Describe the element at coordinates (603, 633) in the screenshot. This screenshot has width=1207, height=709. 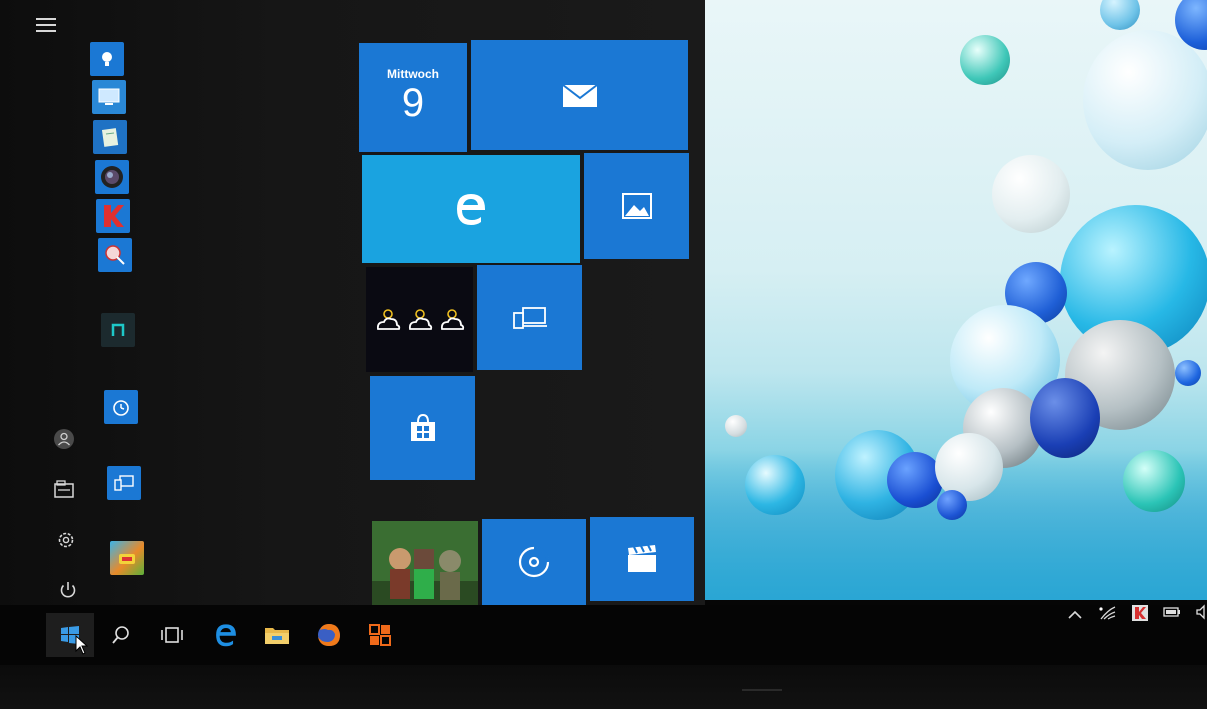
I see `taskbar` at that location.